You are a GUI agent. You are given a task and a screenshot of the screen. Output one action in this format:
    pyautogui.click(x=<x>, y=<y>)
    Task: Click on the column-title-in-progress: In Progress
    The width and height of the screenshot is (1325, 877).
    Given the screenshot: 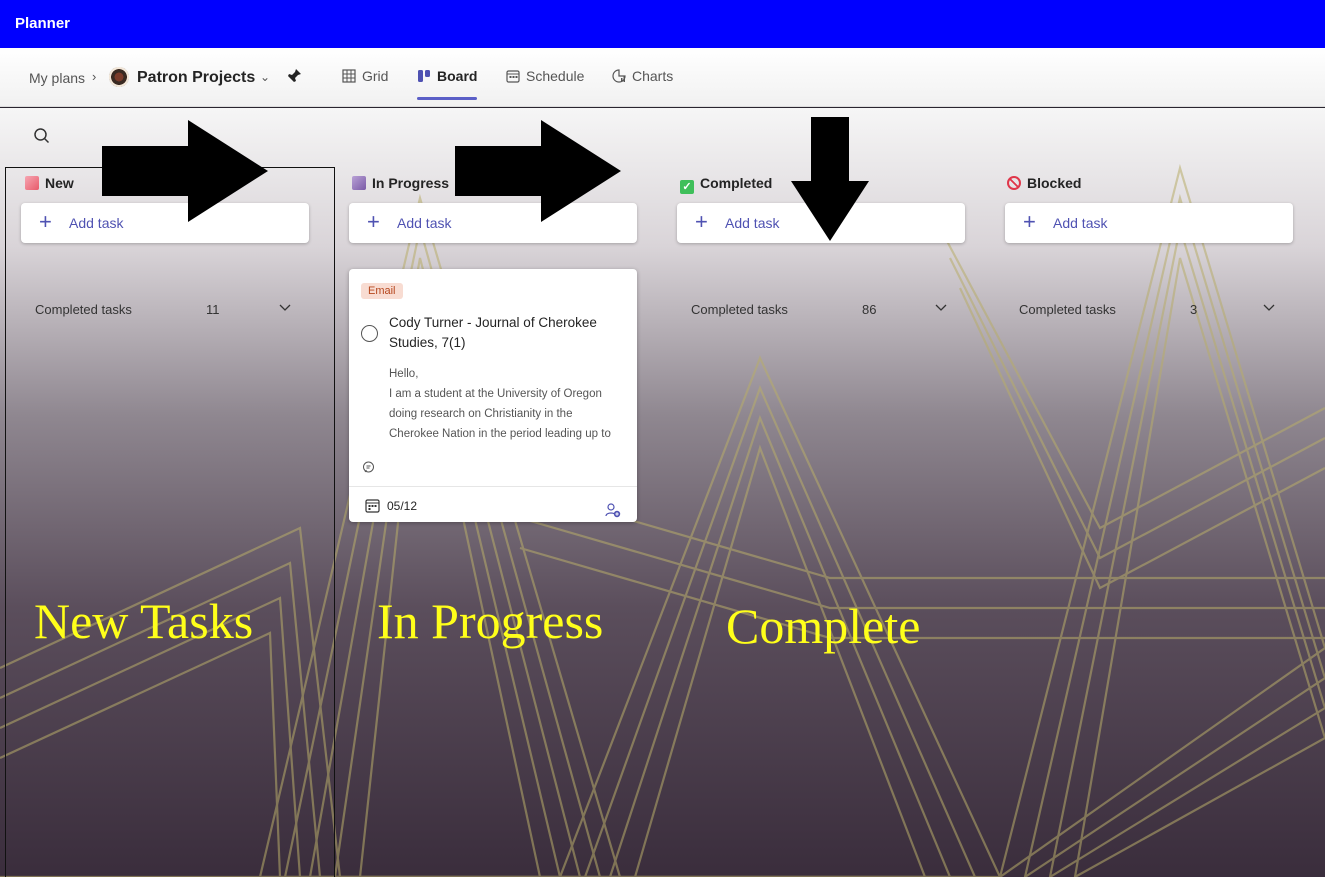 What is the action you would take?
    pyautogui.click(x=400, y=183)
    